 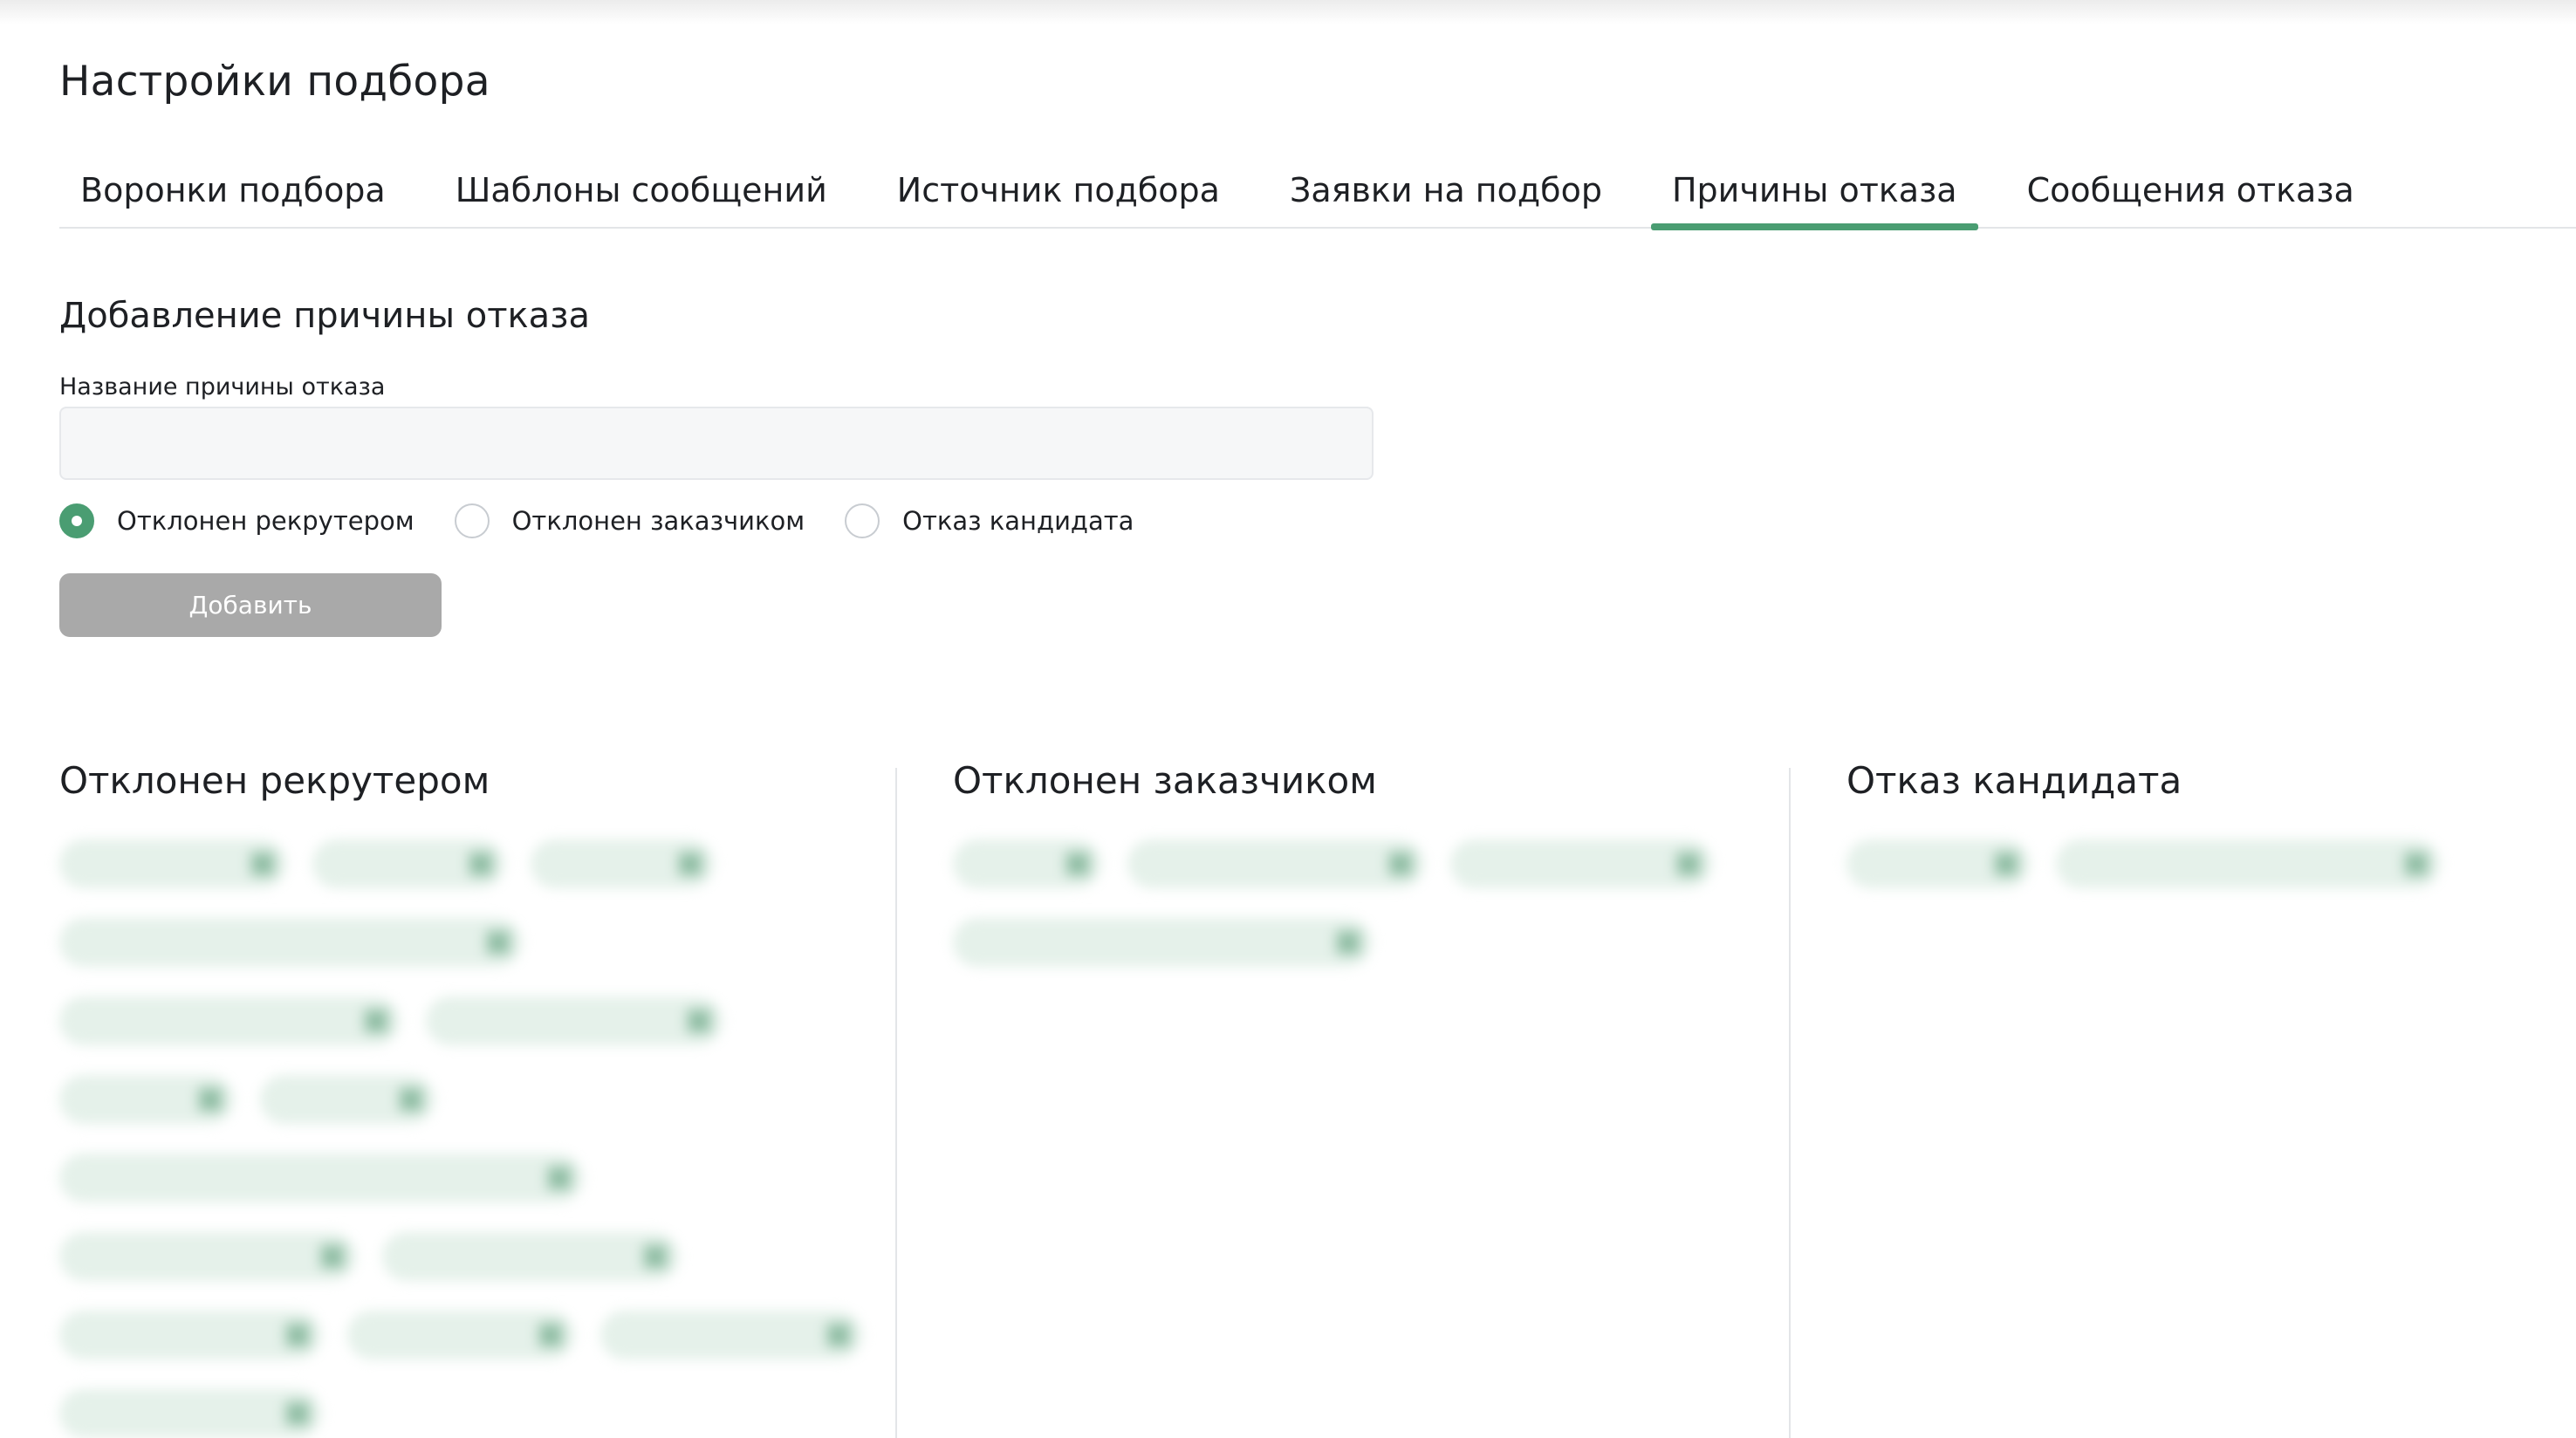 I want to click on radio-label: Отклонен заказчиком, so click(x=658, y=521).